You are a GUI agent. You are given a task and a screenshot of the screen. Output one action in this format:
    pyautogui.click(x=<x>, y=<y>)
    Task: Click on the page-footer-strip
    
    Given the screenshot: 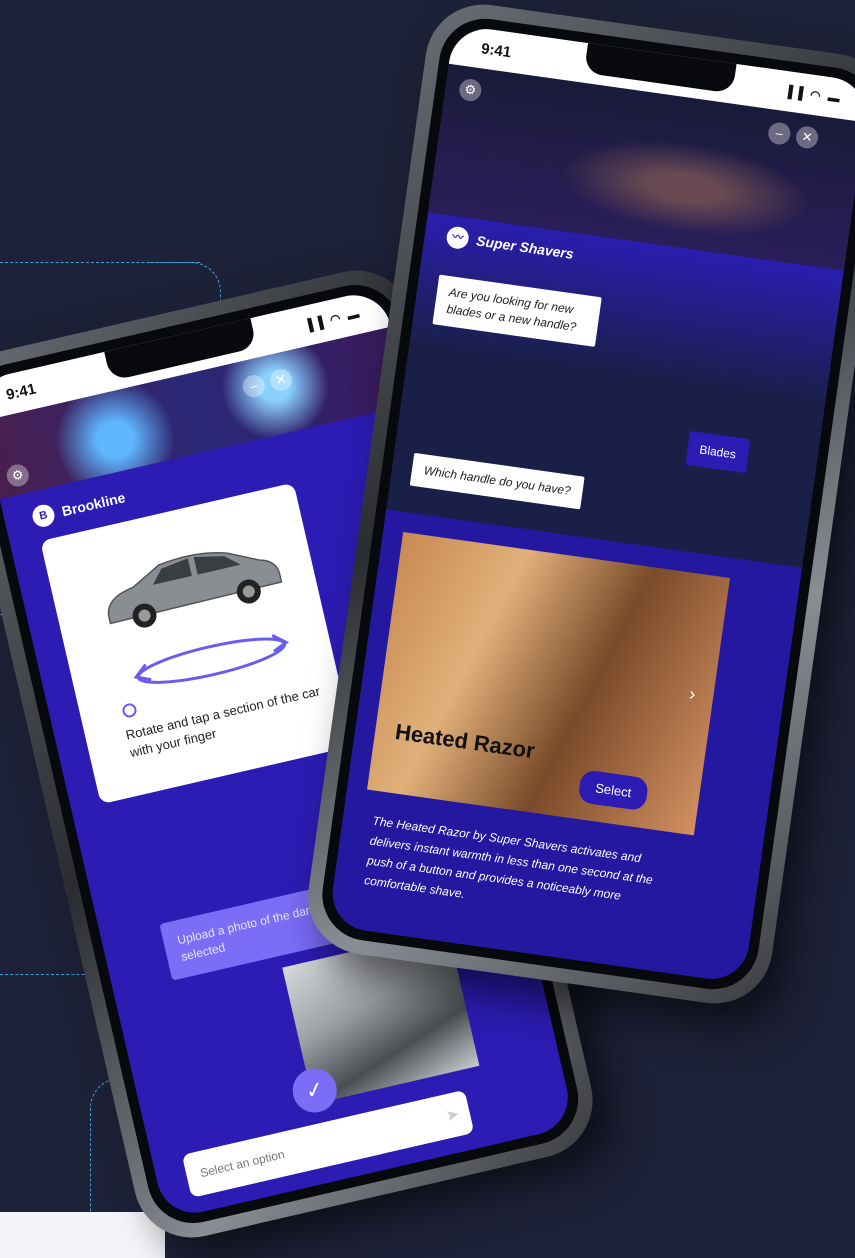 What is the action you would take?
    pyautogui.click(x=82, y=1235)
    